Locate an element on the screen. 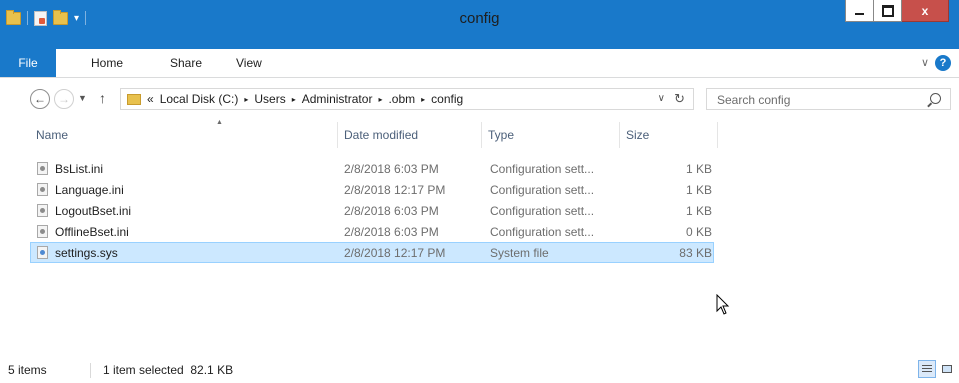  title-bar: ▾ config x is located at coordinates (479, 24).